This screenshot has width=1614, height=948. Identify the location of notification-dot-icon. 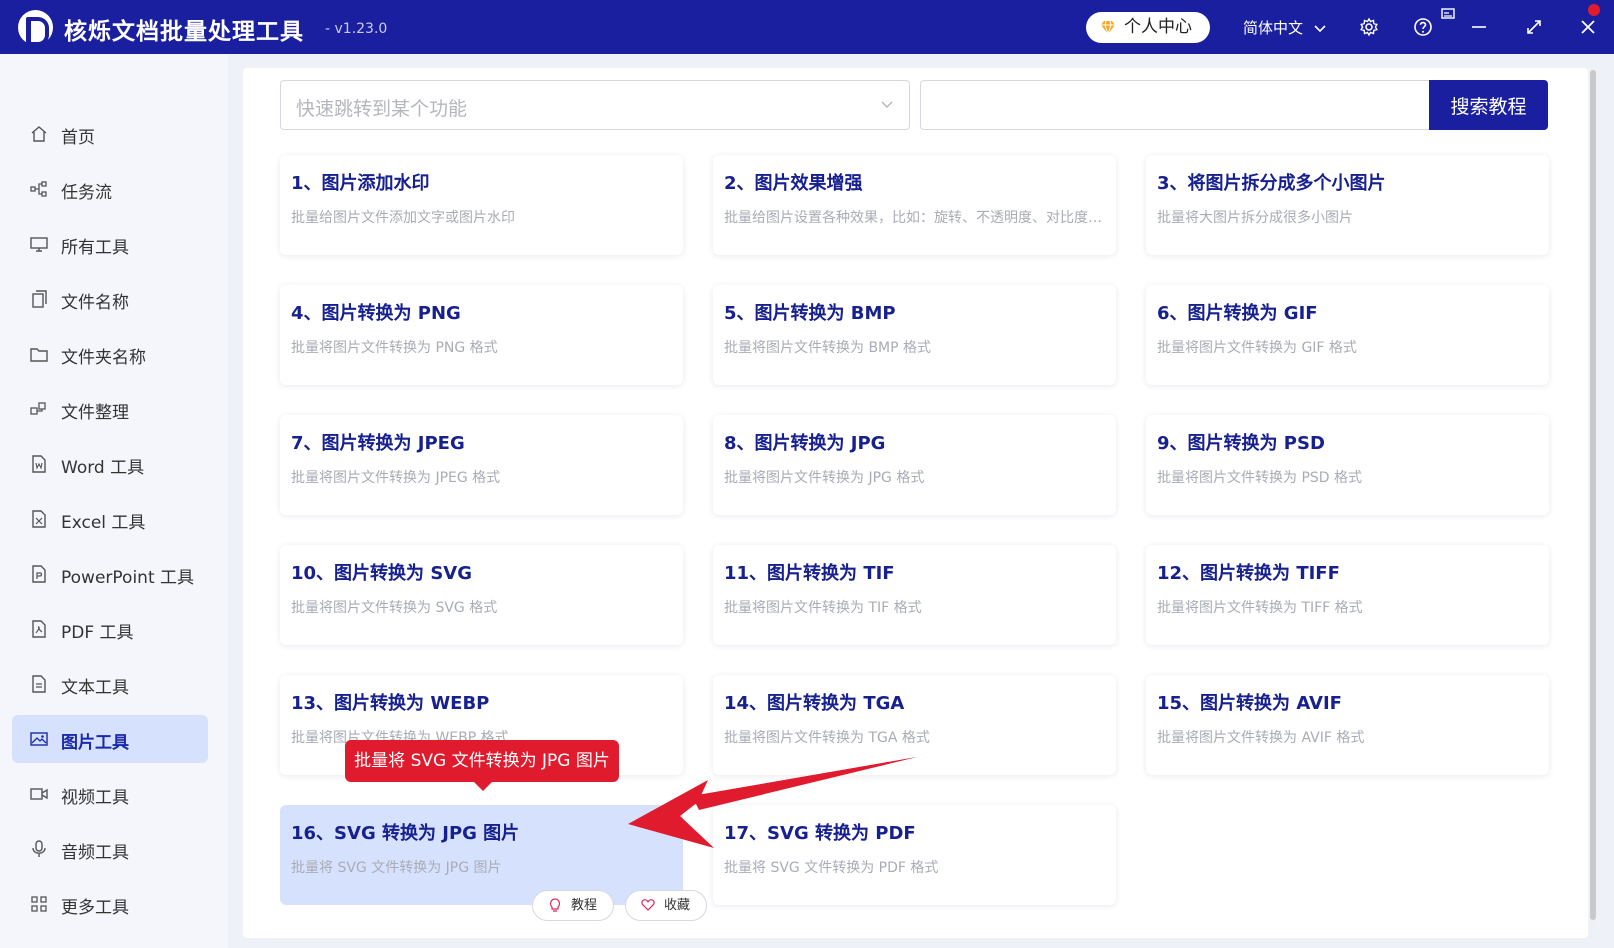
(1594, 10).